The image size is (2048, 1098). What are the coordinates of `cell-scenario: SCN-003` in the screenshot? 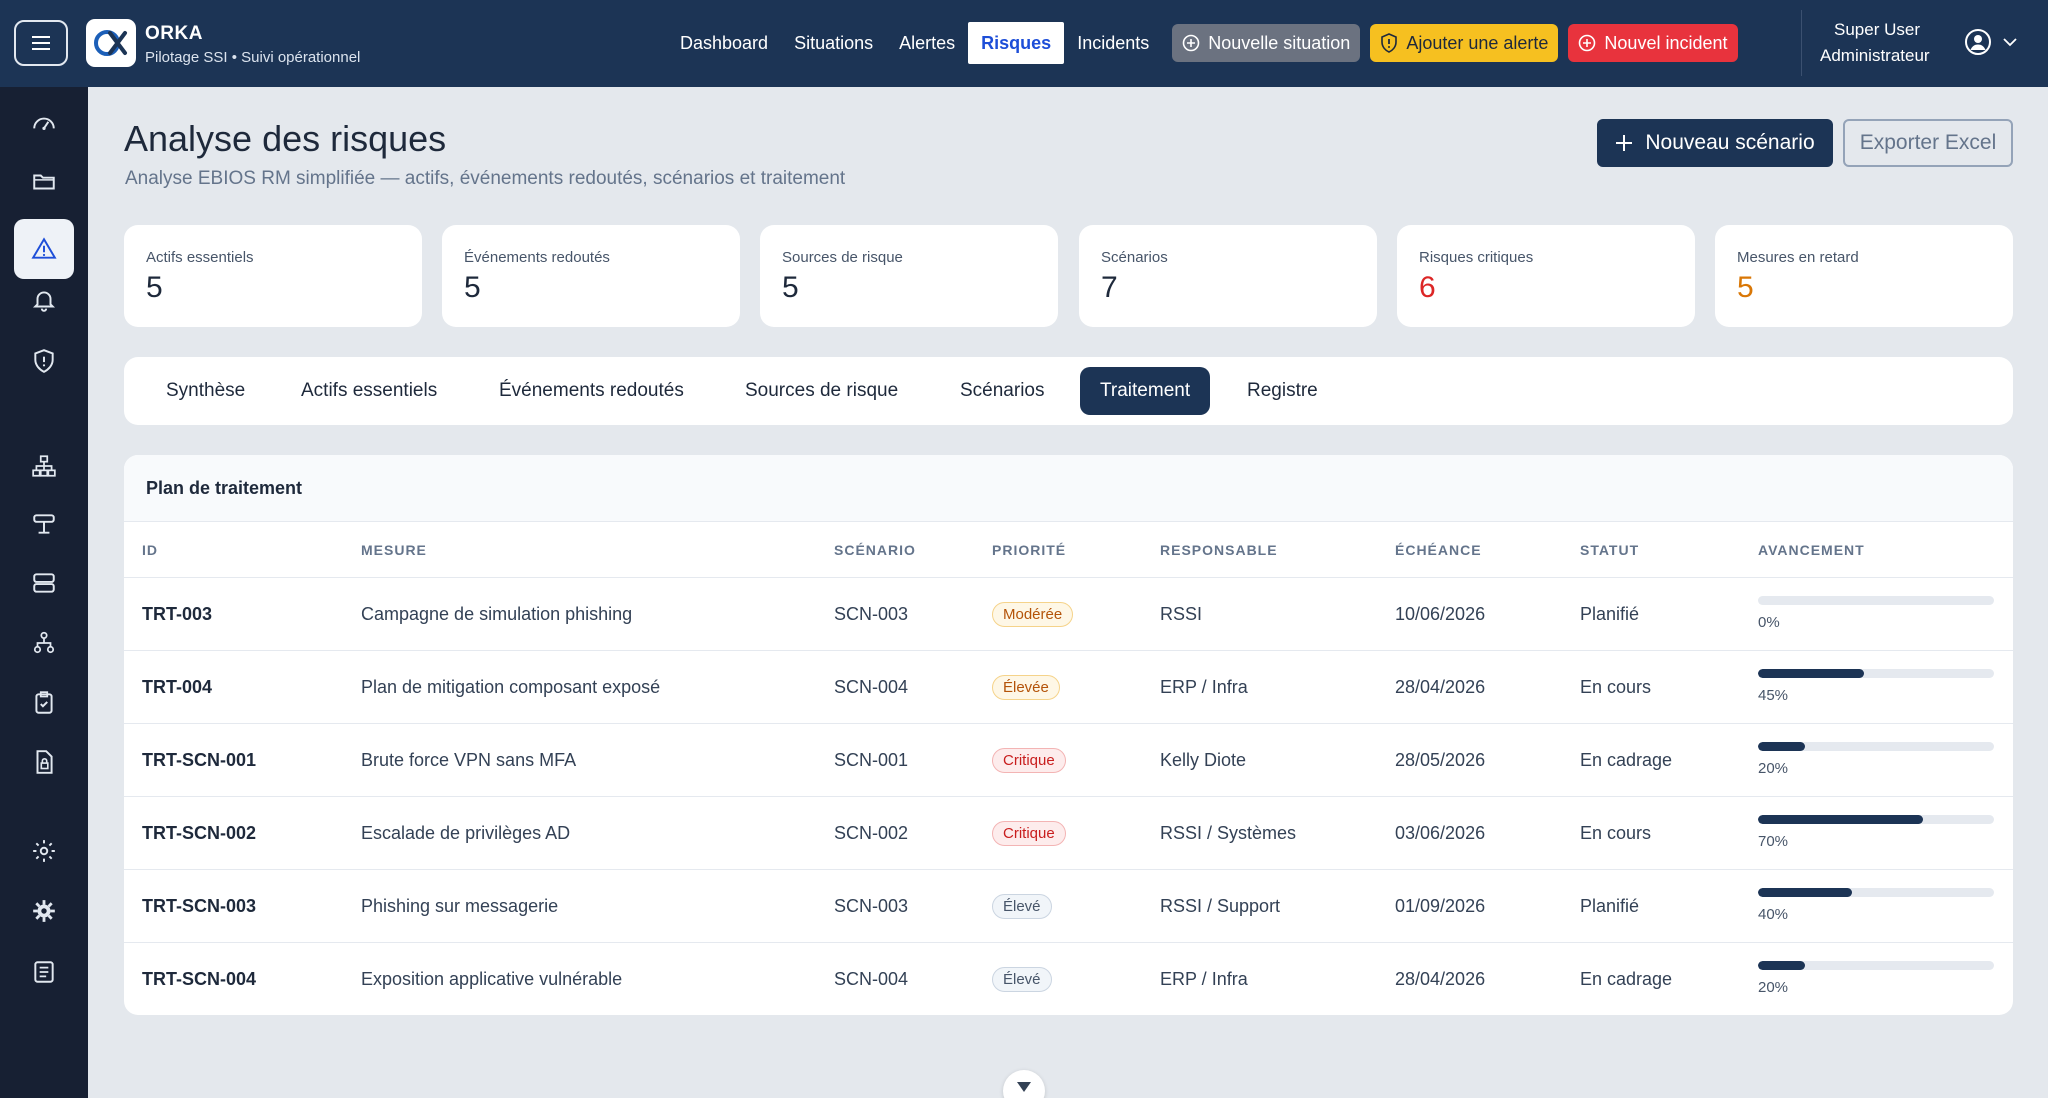 It's located at (871, 613).